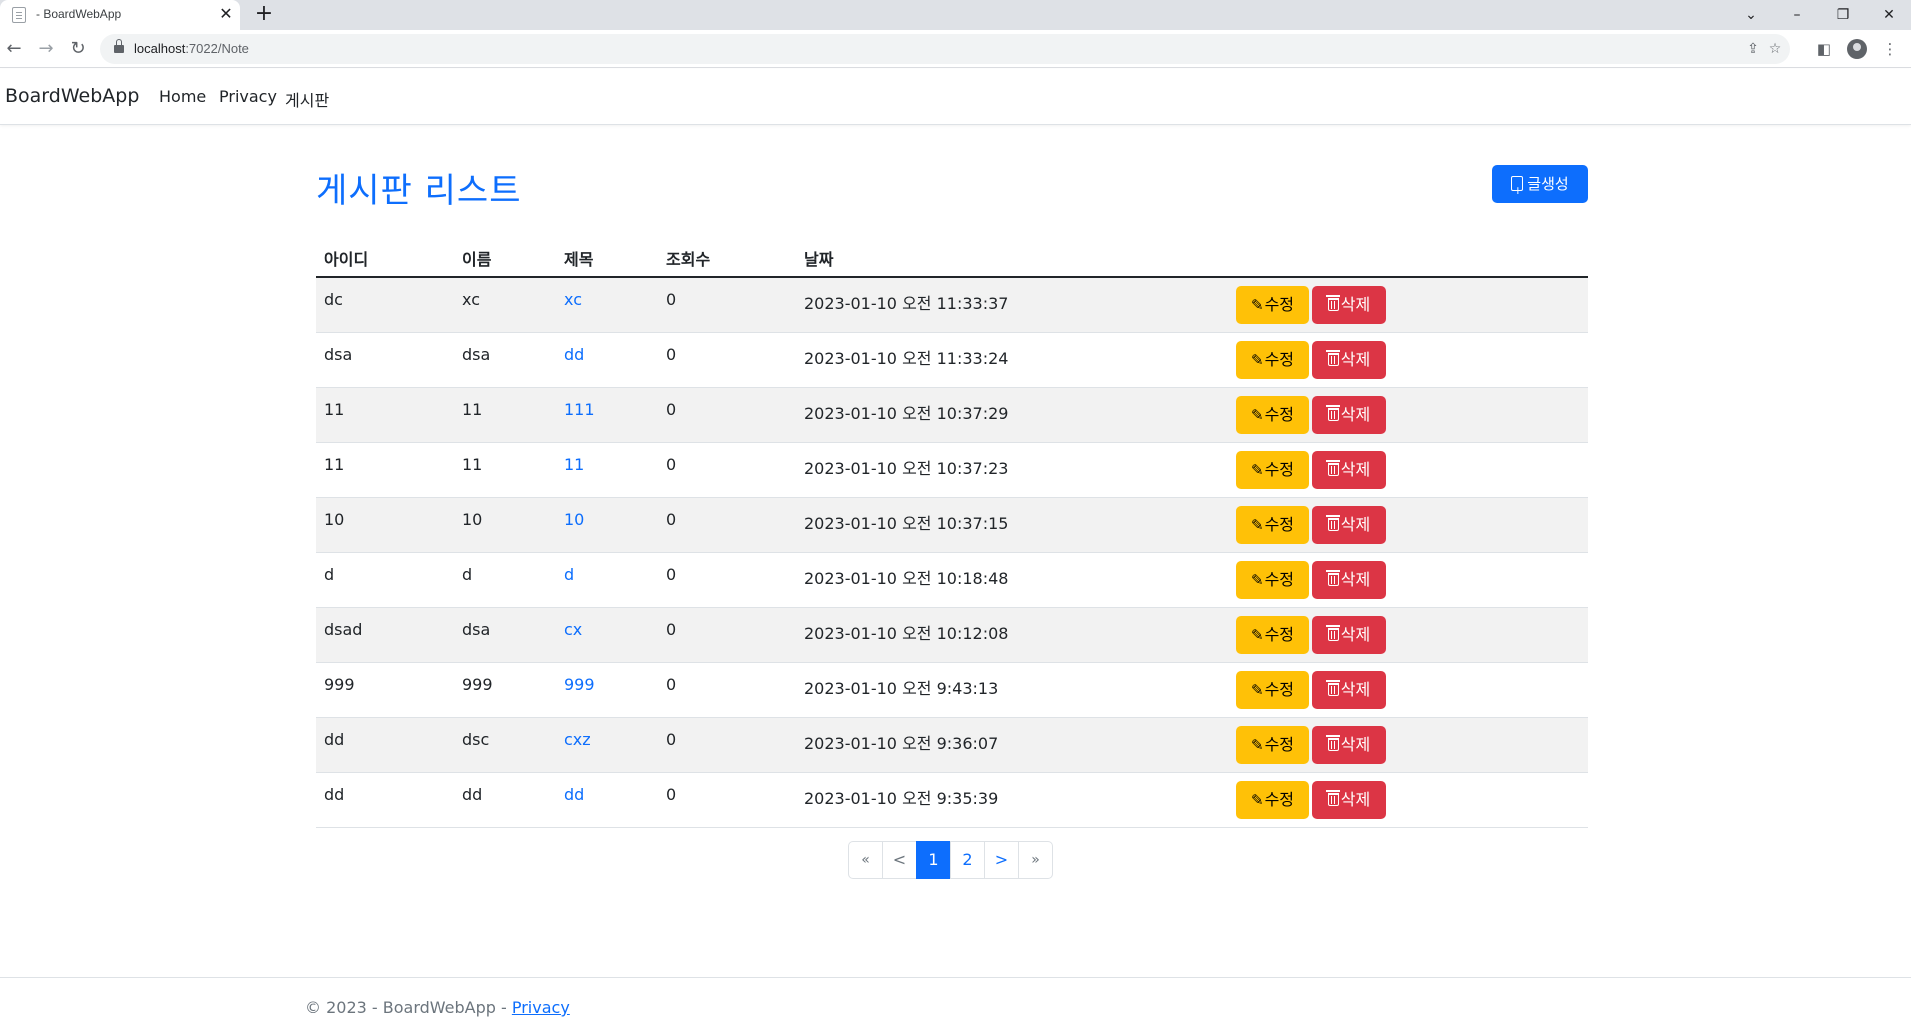 The image size is (1911, 1026). I want to click on table-row: dd dd dd 0 2023-01-10 오전 9:35:39 ✎수정 삭제, so click(952, 800).